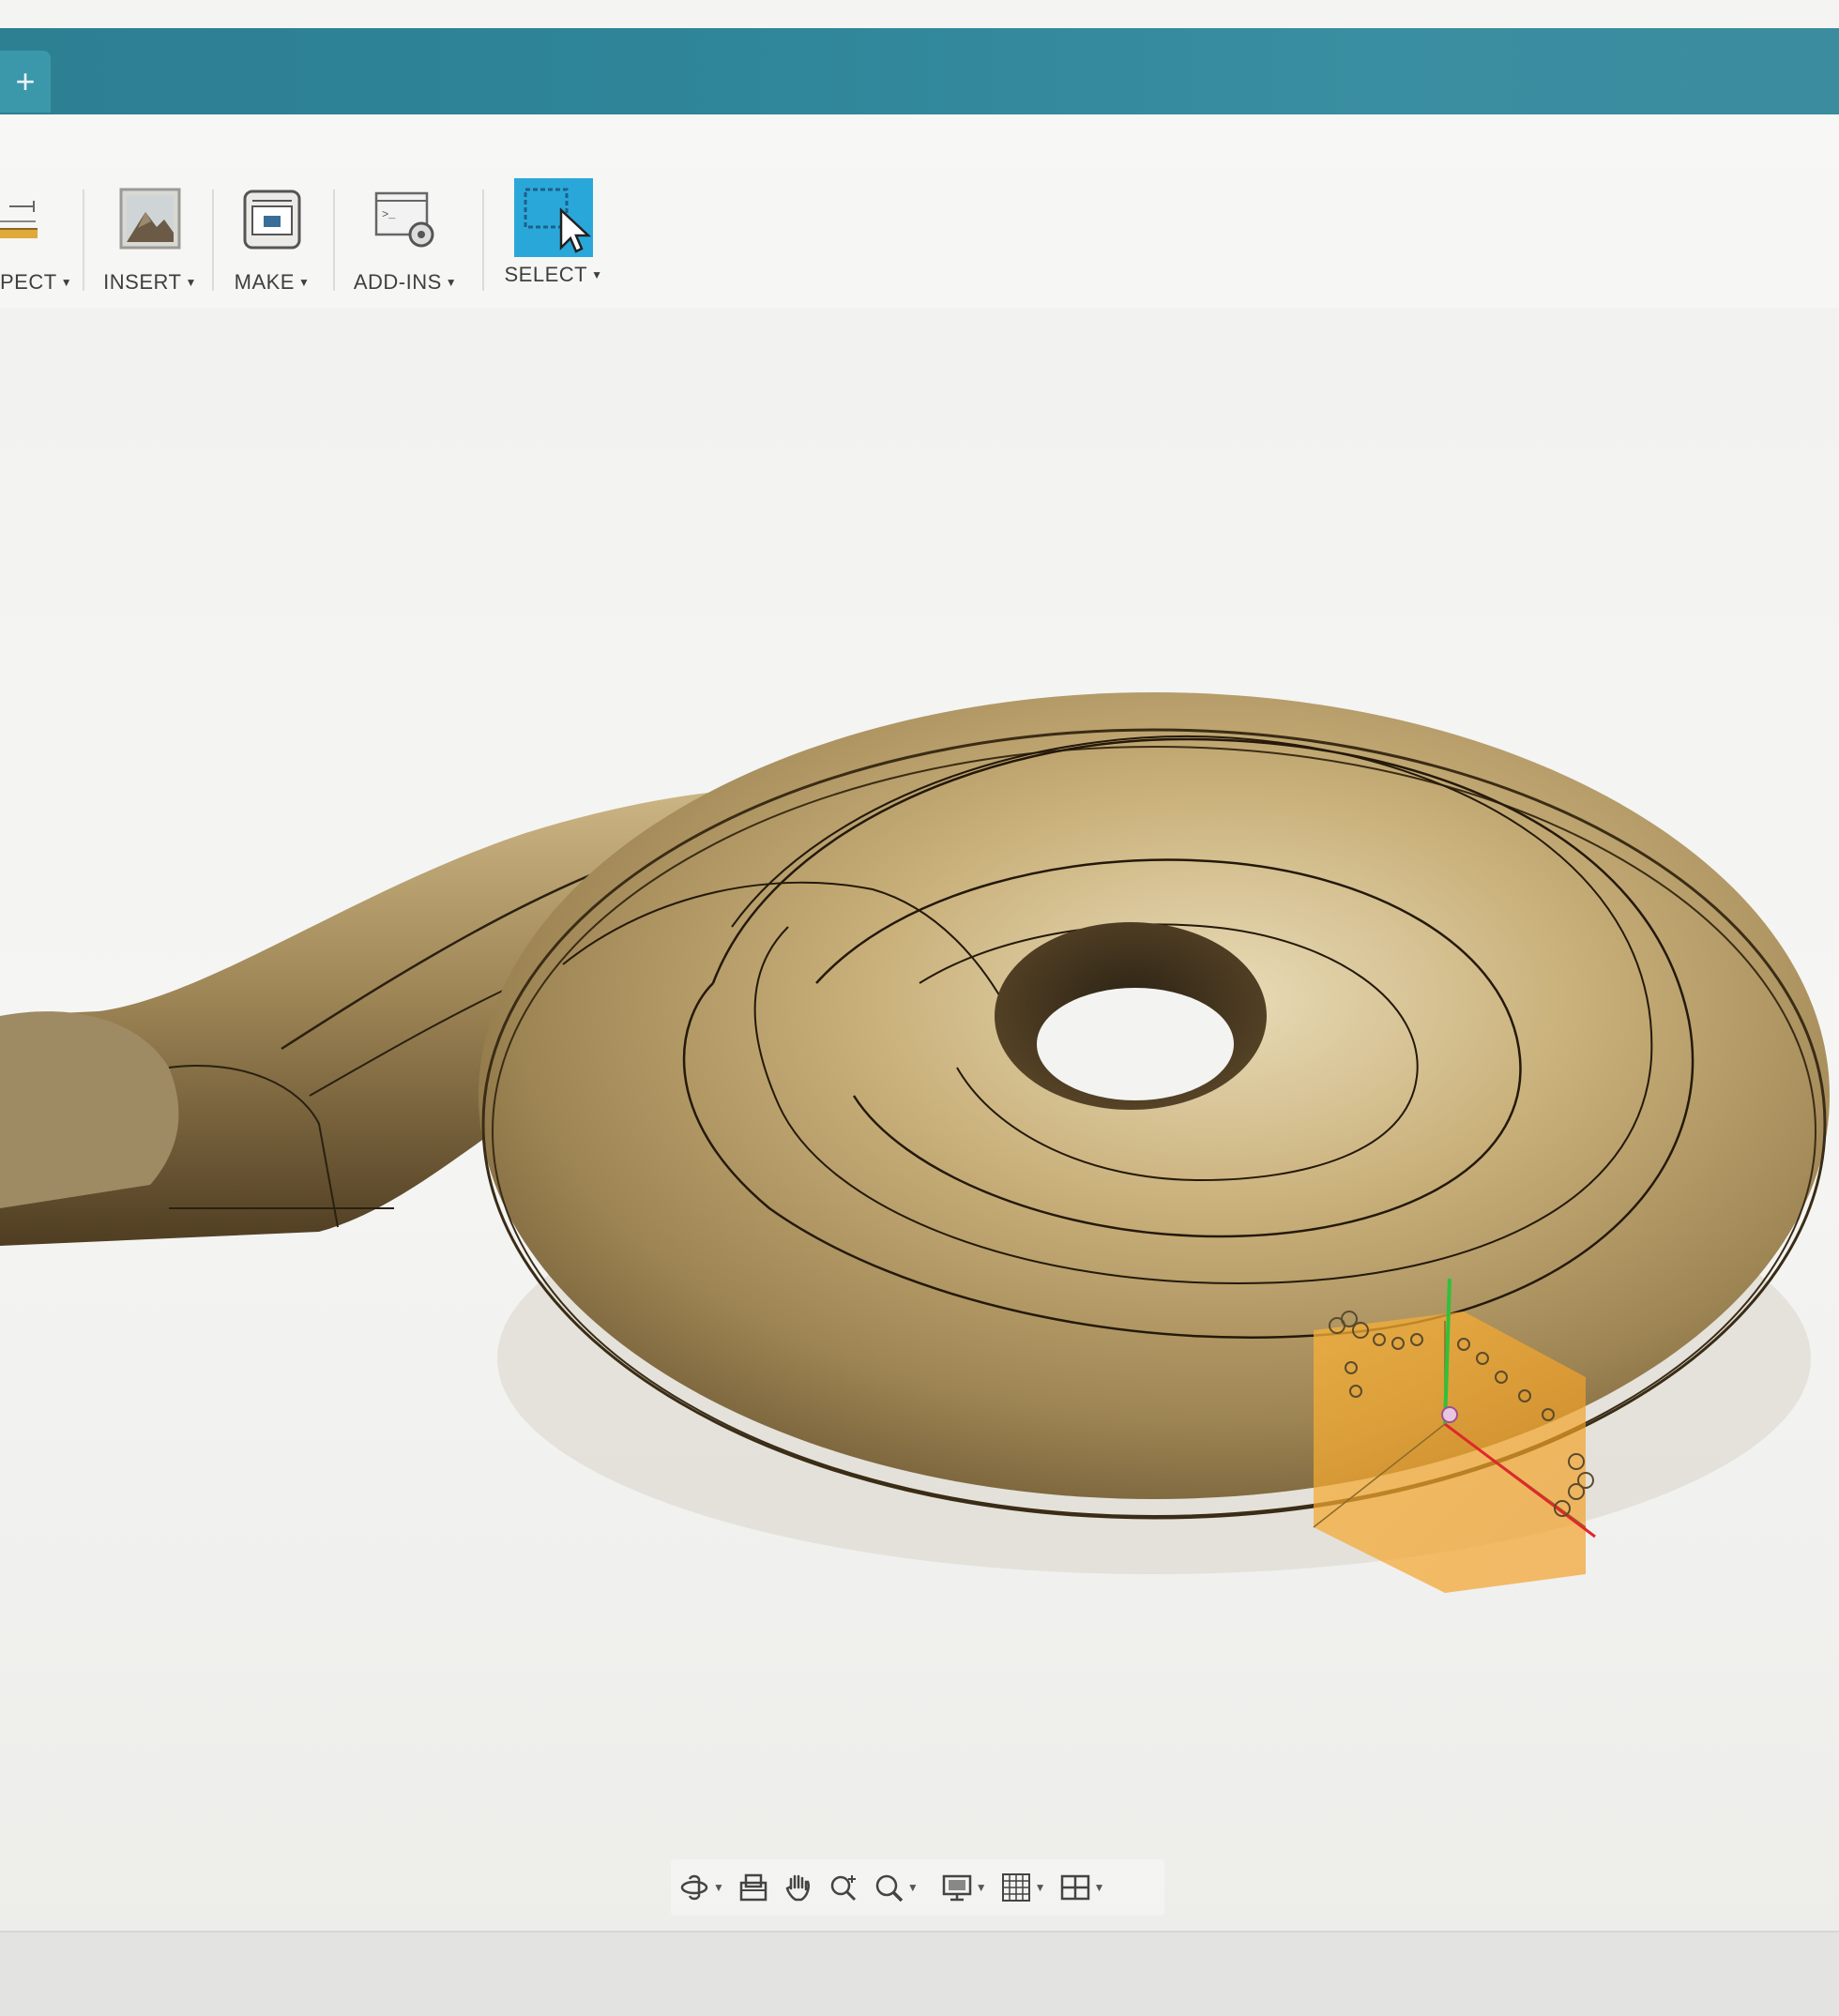  I want to click on zoom-window-button: ▼, so click(896, 1887).